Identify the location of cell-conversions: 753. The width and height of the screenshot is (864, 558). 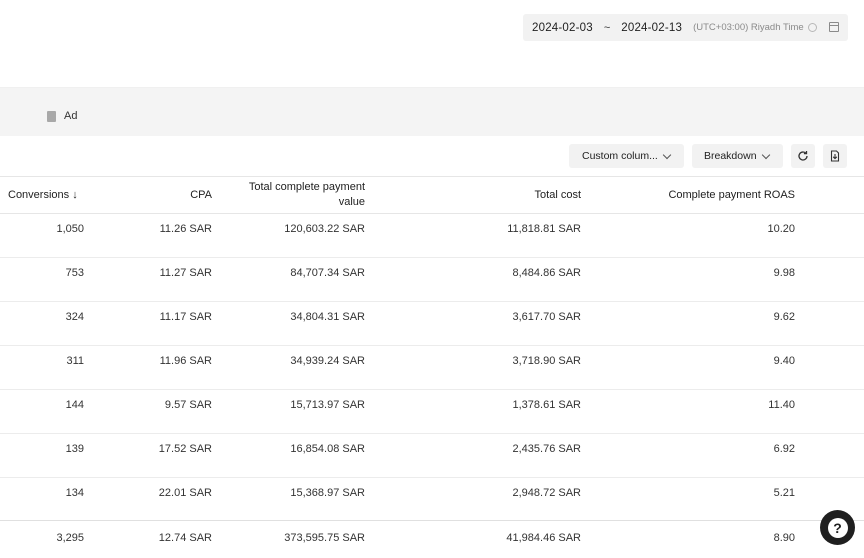
(74, 273).